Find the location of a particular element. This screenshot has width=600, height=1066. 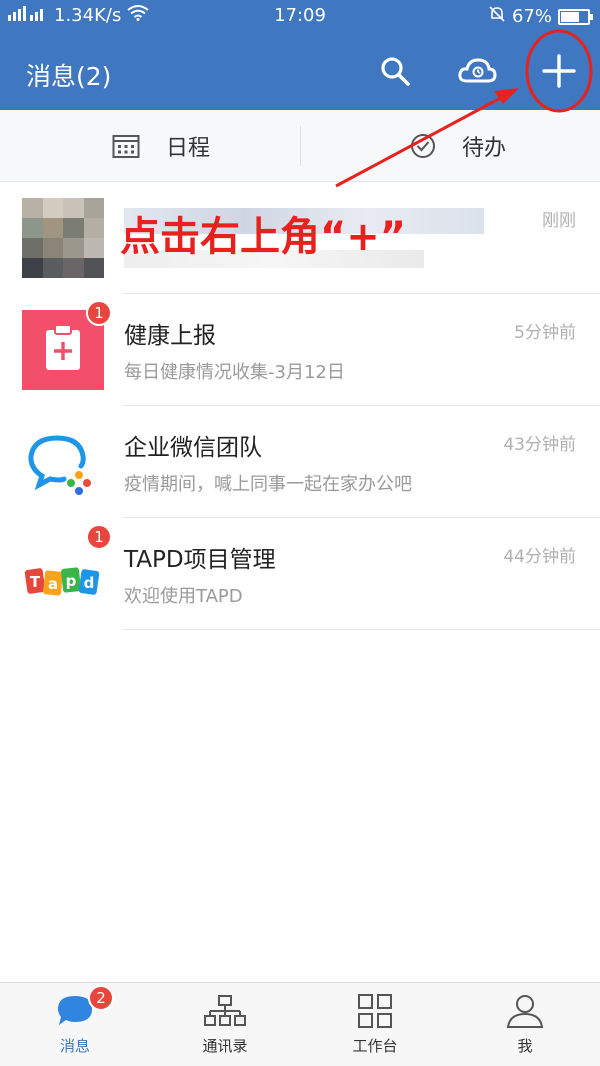

battery-icon is located at coordinates (575, 16).